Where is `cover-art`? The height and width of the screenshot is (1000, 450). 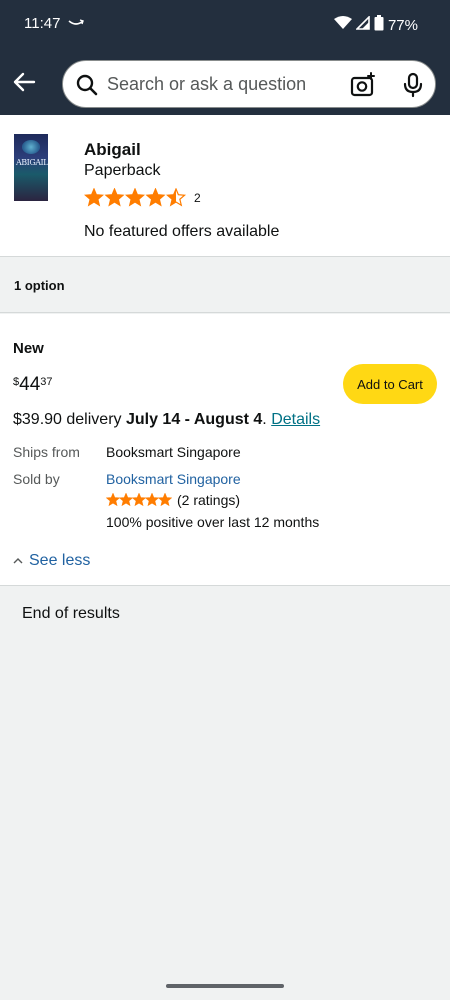
cover-art is located at coordinates (31, 147).